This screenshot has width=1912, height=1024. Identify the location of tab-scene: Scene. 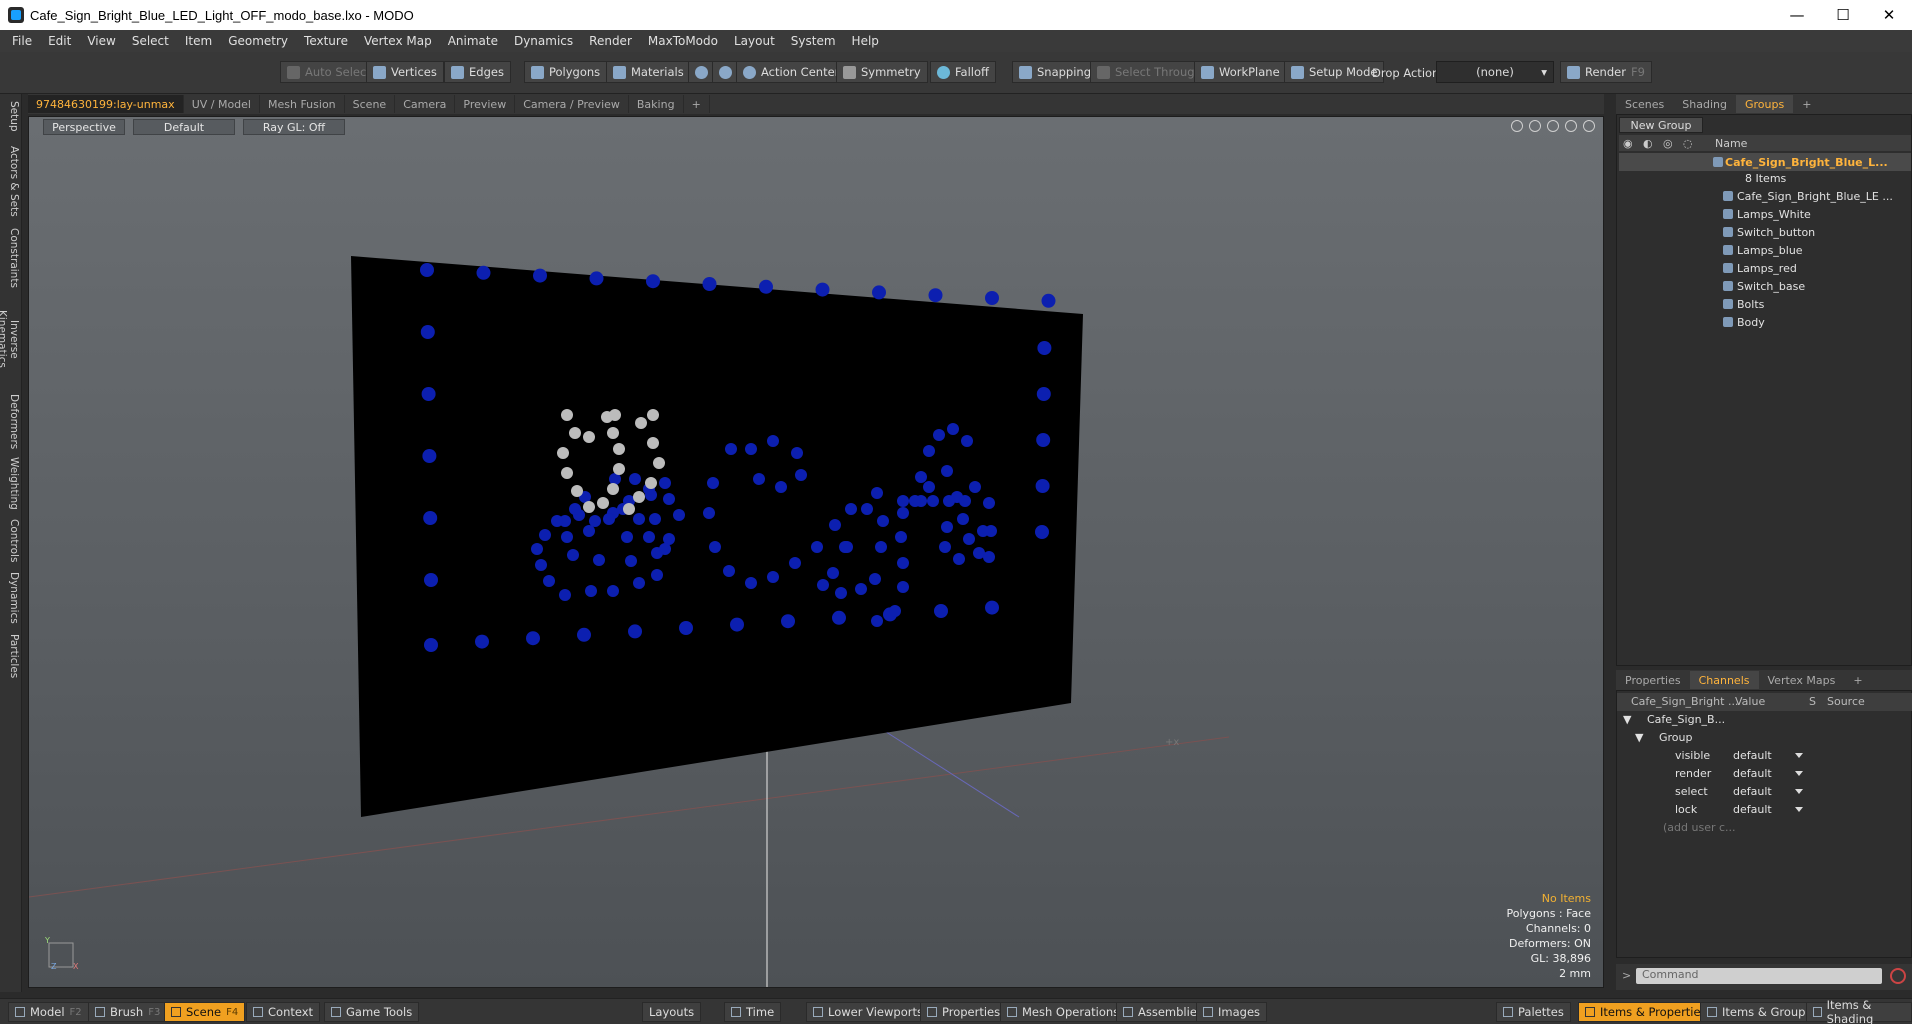
(370, 104).